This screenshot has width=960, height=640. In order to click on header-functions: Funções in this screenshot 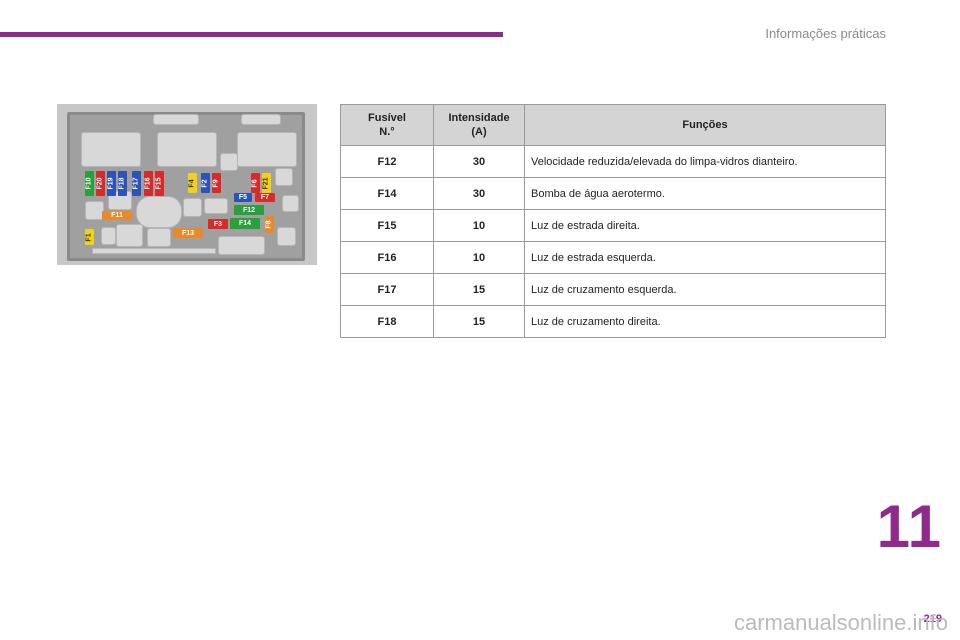, I will do `click(705, 125)`.